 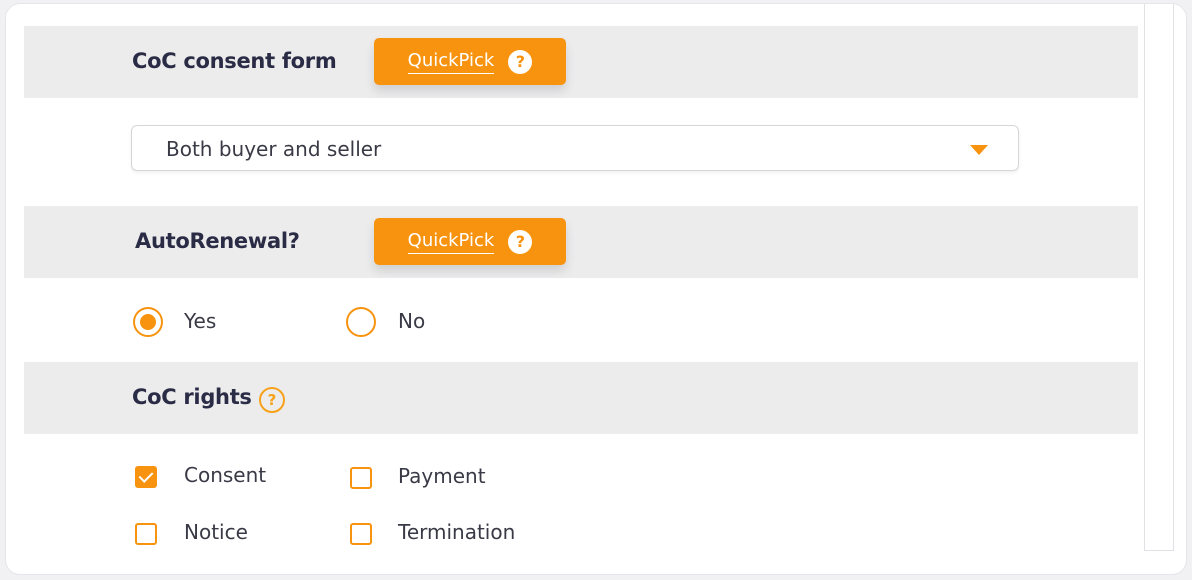 I want to click on select-value: Both buyer and seller, so click(x=274, y=149).